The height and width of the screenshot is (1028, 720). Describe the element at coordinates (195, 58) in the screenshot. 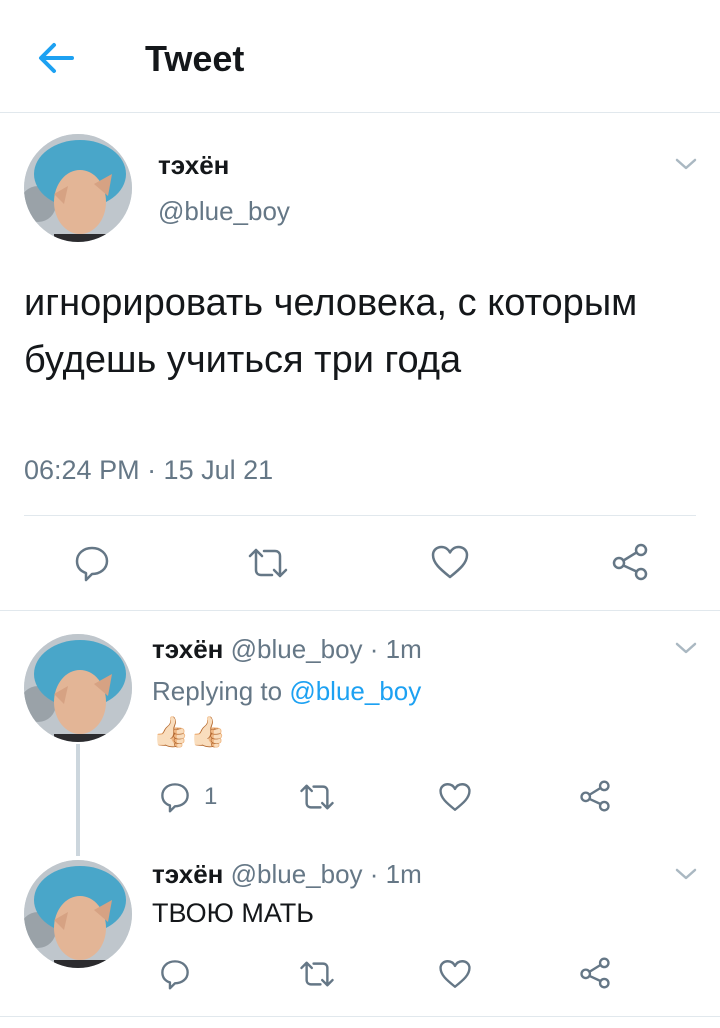

I see `page-title: Tweet` at that location.